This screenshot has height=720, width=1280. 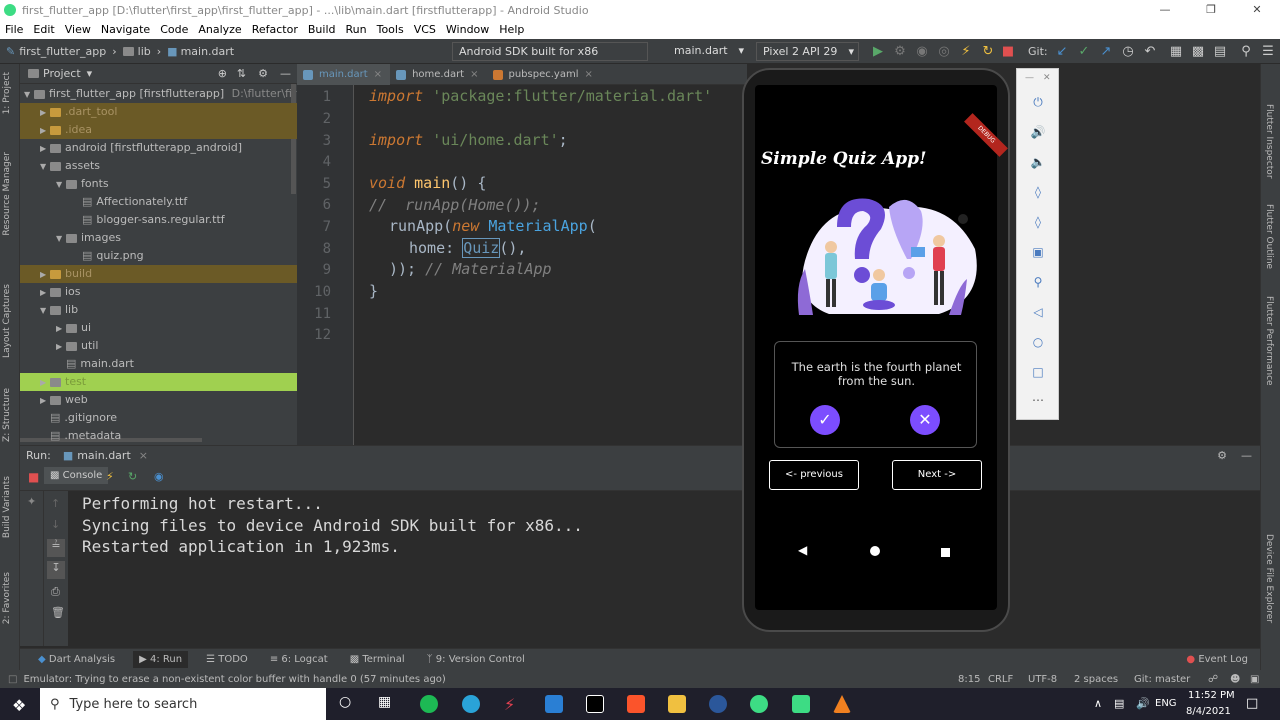 What do you see at coordinates (1269, 141) in the screenshot?
I see `tool-tab-flutter-inspector: Flutter Inspector` at bounding box center [1269, 141].